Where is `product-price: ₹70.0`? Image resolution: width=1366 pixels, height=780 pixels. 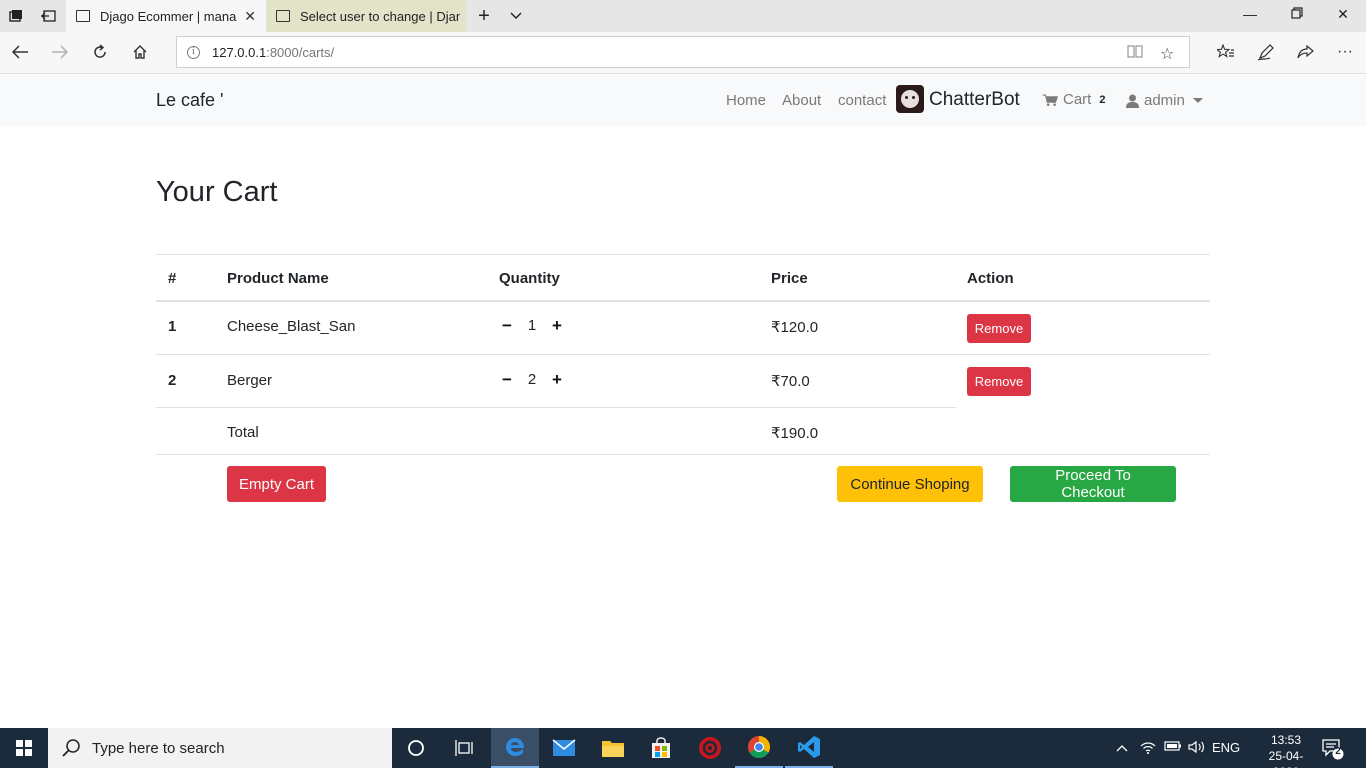
product-price: ₹70.0 is located at coordinates (790, 381).